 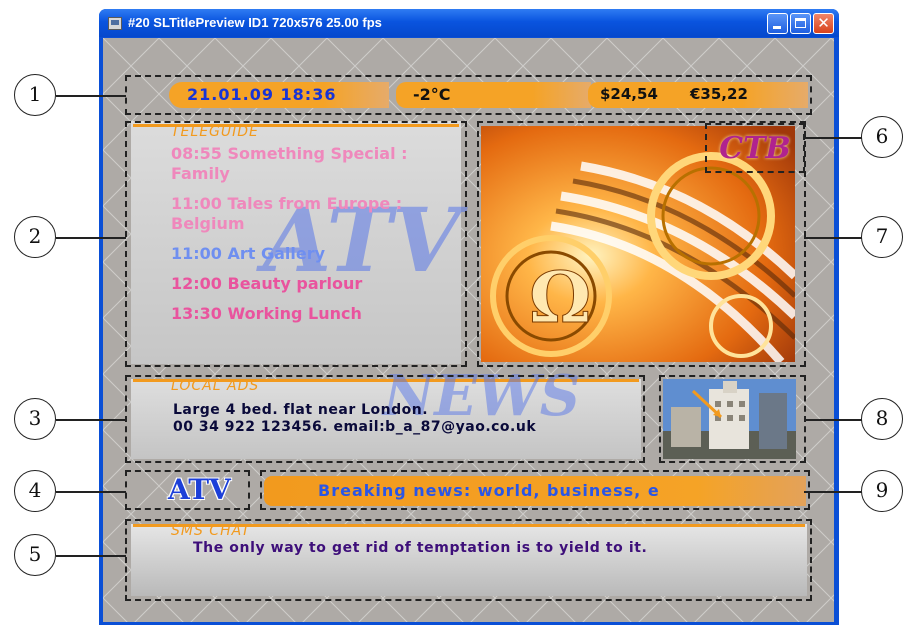 What do you see at coordinates (882, 237) in the screenshot?
I see `callout-7: 7` at bounding box center [882, 237].